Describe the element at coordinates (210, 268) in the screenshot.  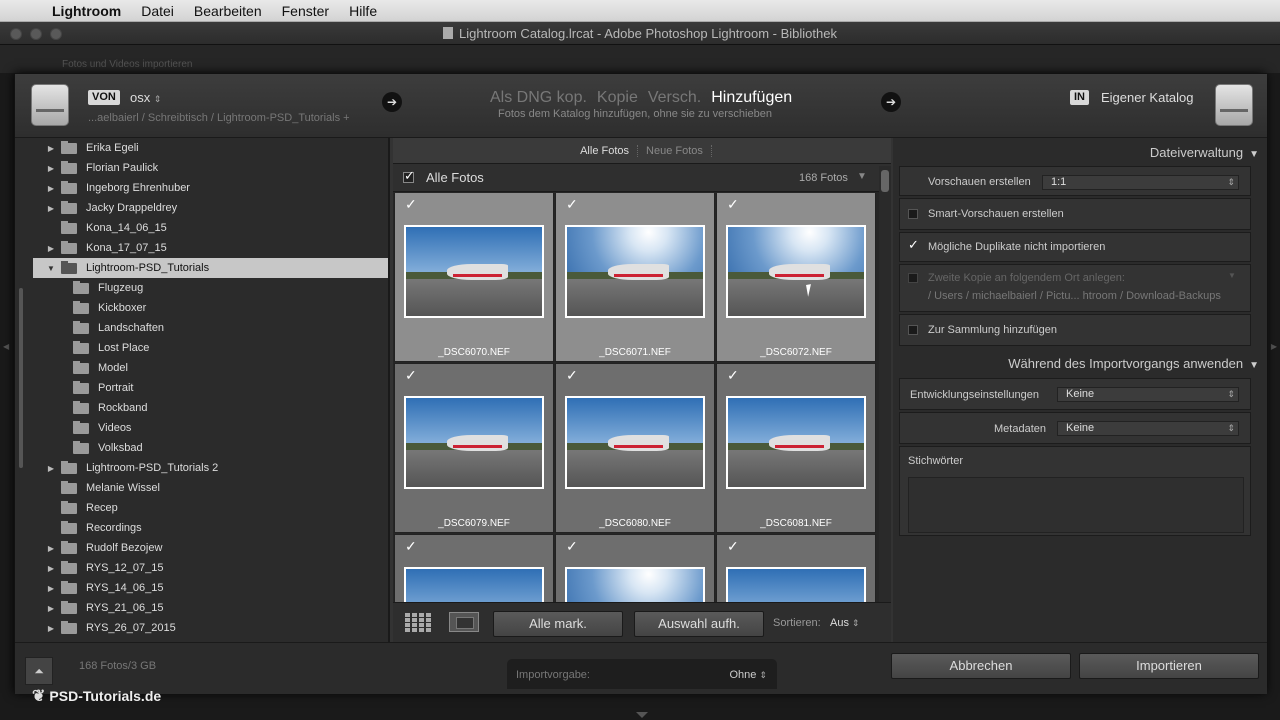
I see `folder-item: ▼ Lightroom-PSD_Tutorials` at that location.